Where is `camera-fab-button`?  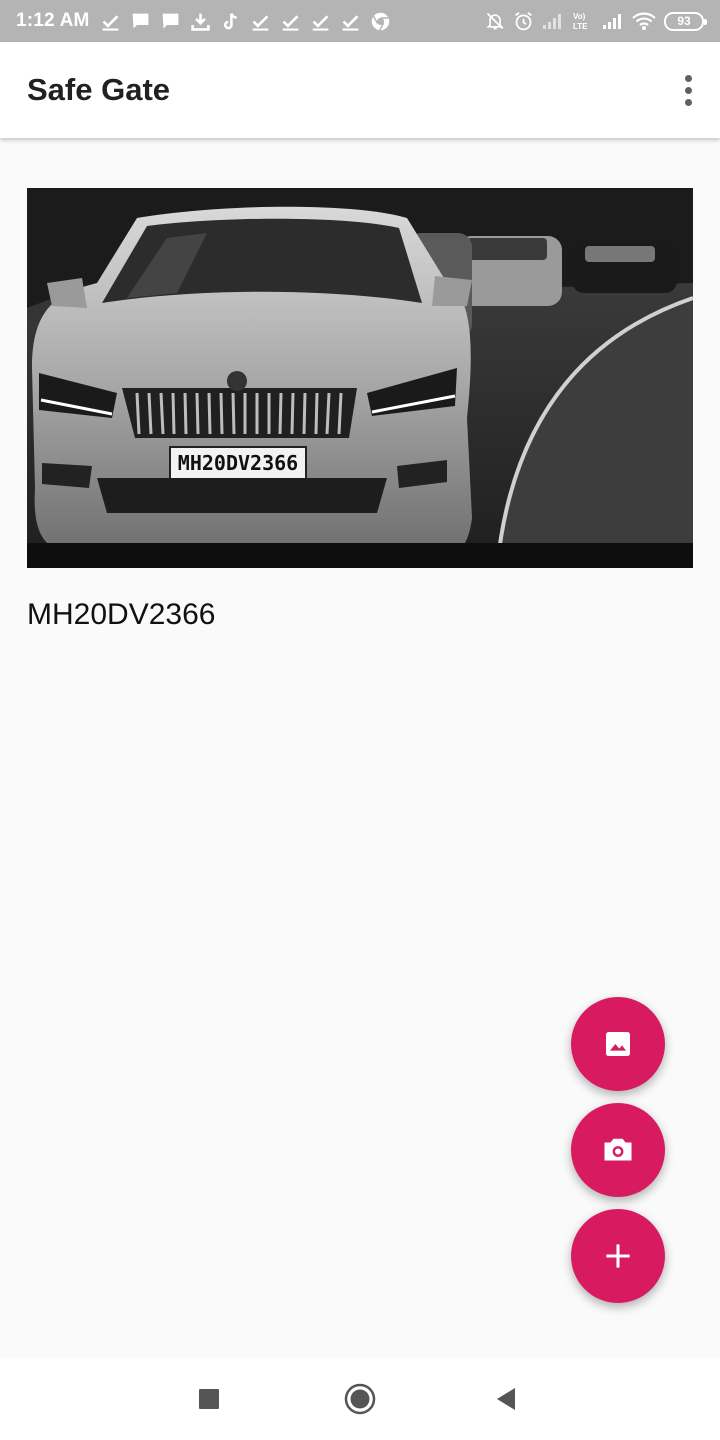
camera-fab-button is located at coordinates (618, 1150).